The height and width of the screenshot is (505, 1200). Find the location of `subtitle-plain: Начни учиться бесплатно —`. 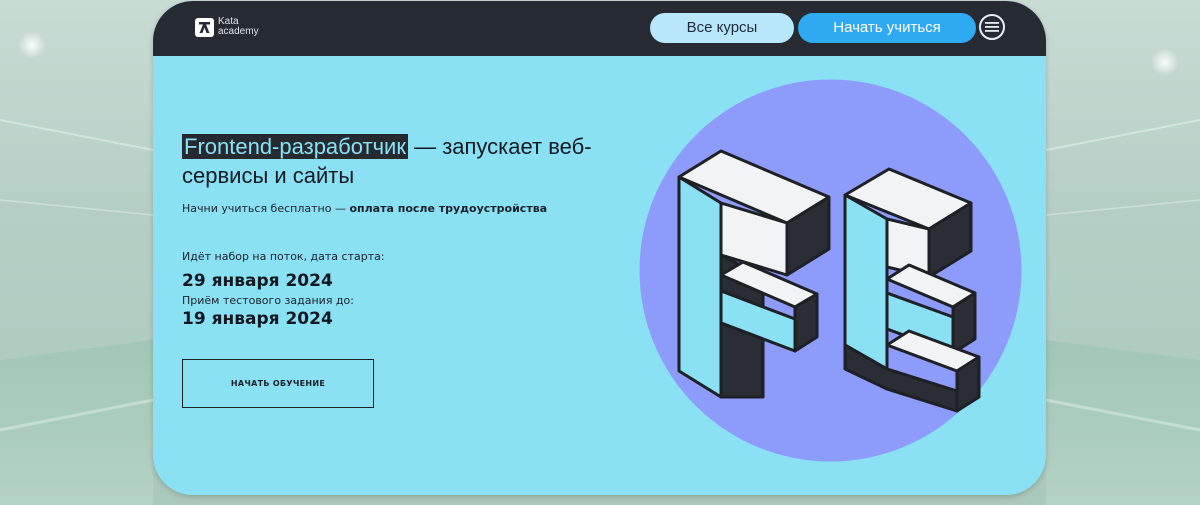

subtitle-plain: Начни учиться бесплатно — is located at coordinates (266, 208).